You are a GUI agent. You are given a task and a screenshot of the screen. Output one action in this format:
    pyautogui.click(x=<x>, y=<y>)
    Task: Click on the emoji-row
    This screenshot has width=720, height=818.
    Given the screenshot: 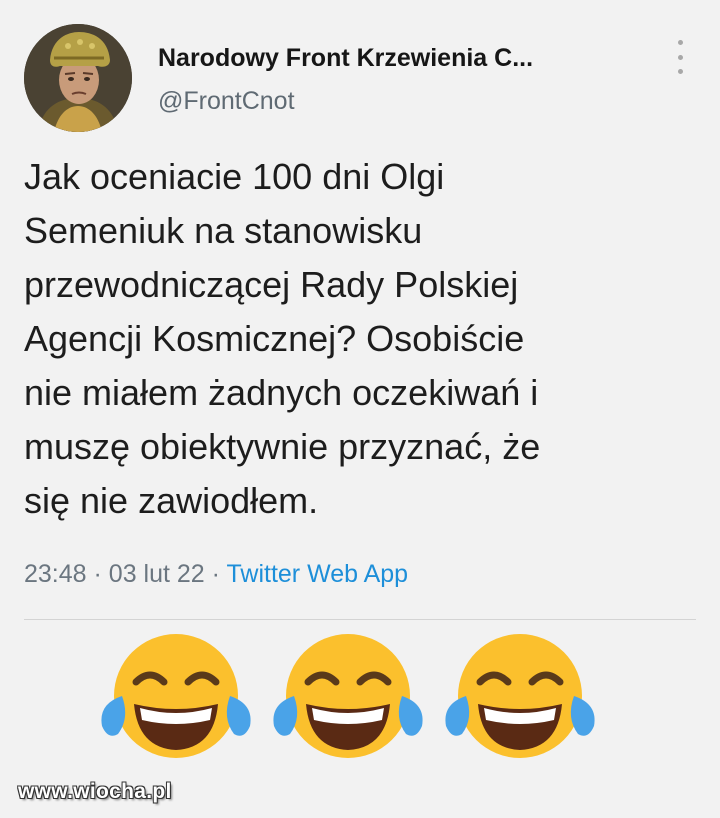 What is the action you would take?
    pyautogui.click(x=356, y=695)
    